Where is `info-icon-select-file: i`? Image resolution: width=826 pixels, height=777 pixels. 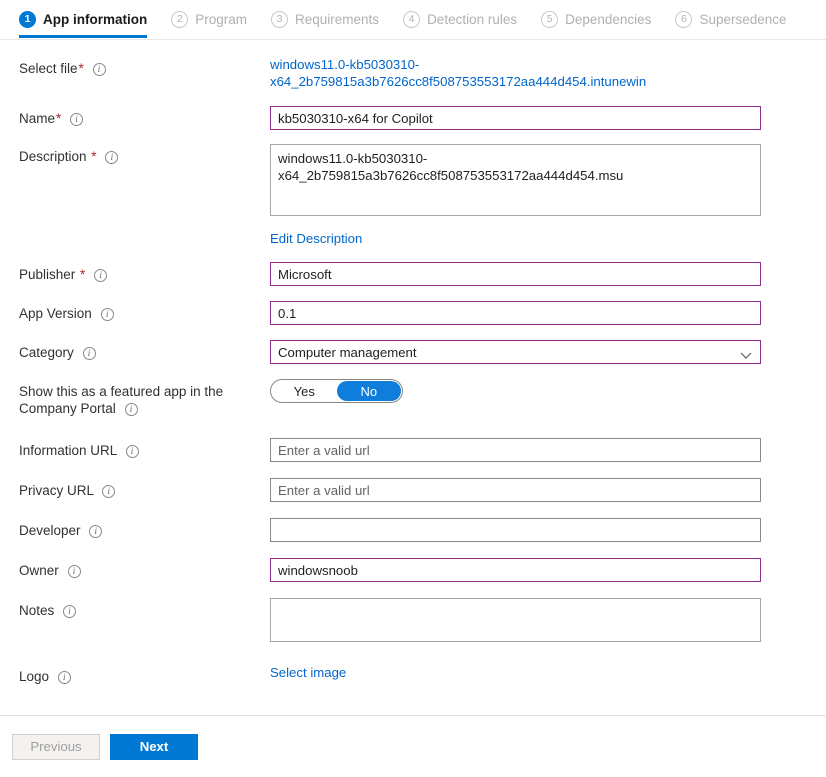
info-icon-select-file: i is located at coordinates (99, 69).